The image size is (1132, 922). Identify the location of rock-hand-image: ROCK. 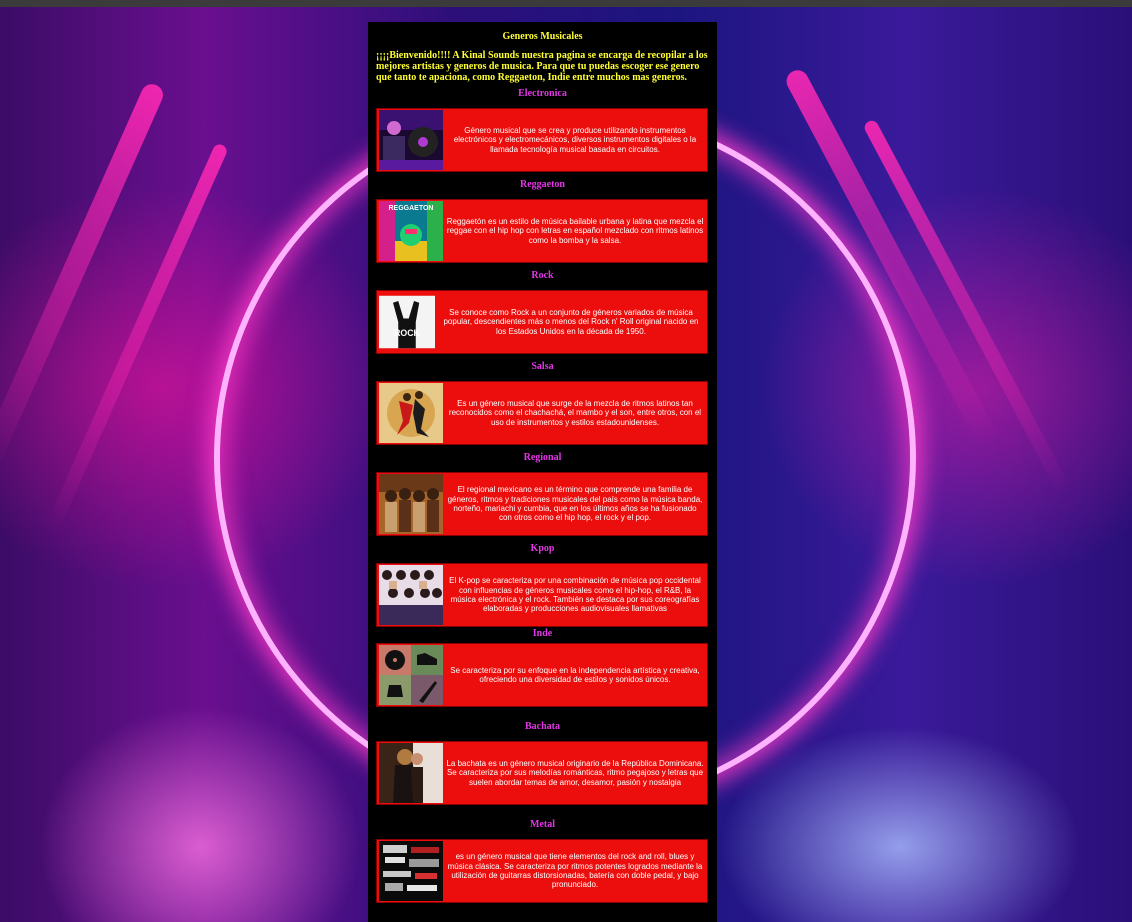
(407, 322).